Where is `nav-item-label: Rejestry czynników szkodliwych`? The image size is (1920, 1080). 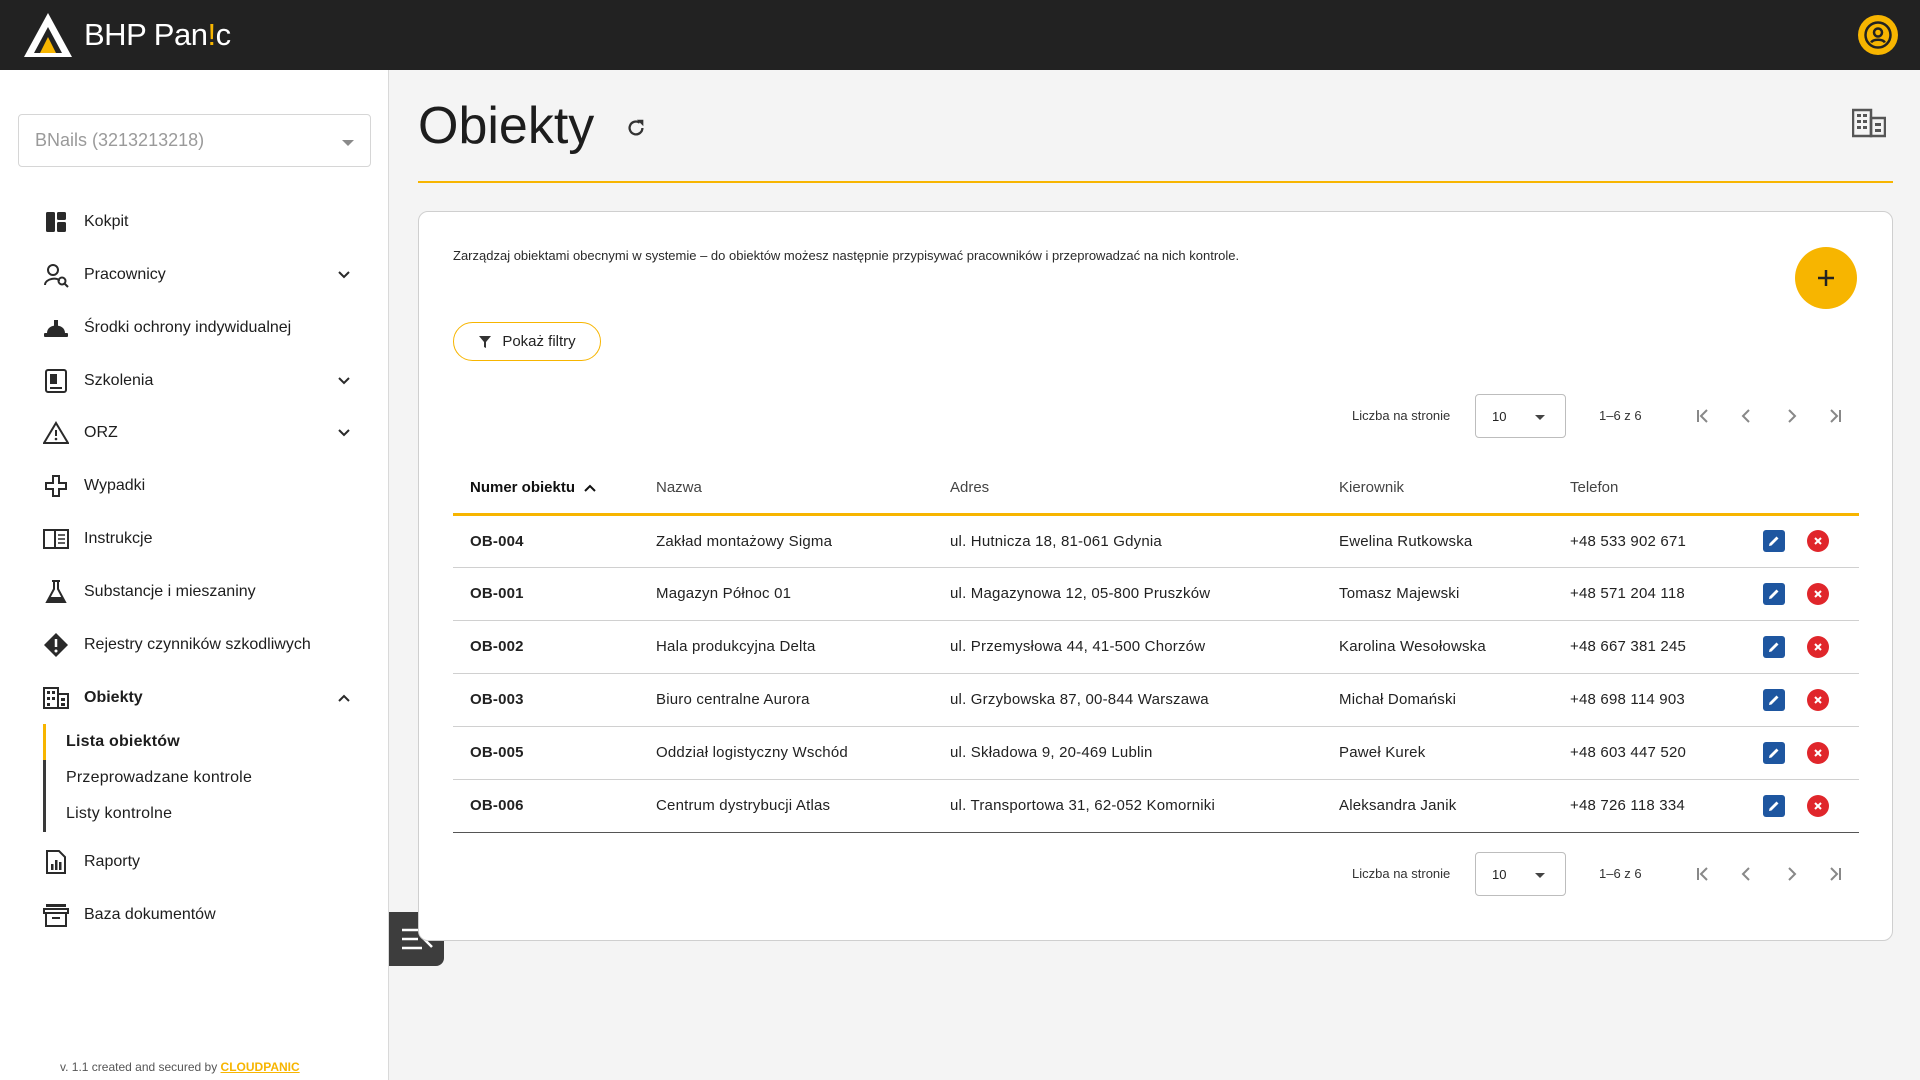 nav-item-label: Rejestry czynników szkodliwych is located at coordinates (197, 644).